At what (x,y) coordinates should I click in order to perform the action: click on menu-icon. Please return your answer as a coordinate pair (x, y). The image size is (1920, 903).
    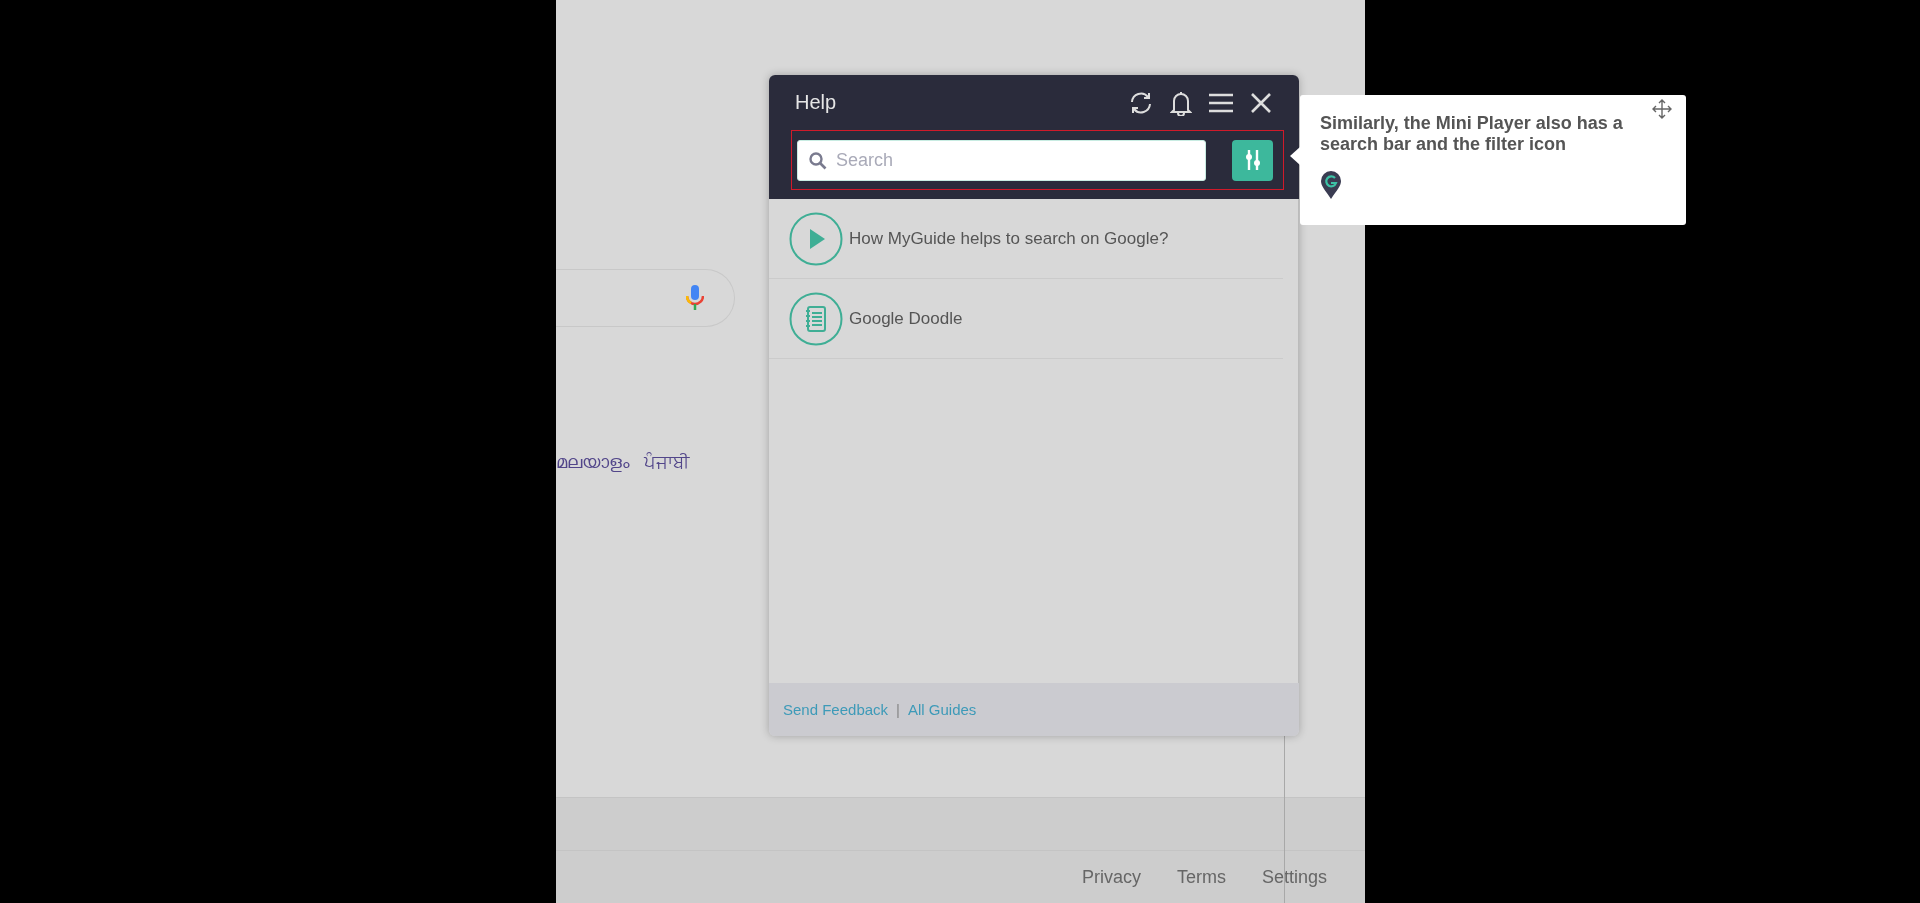
    Looking at the image, I should click on (1221, 102).